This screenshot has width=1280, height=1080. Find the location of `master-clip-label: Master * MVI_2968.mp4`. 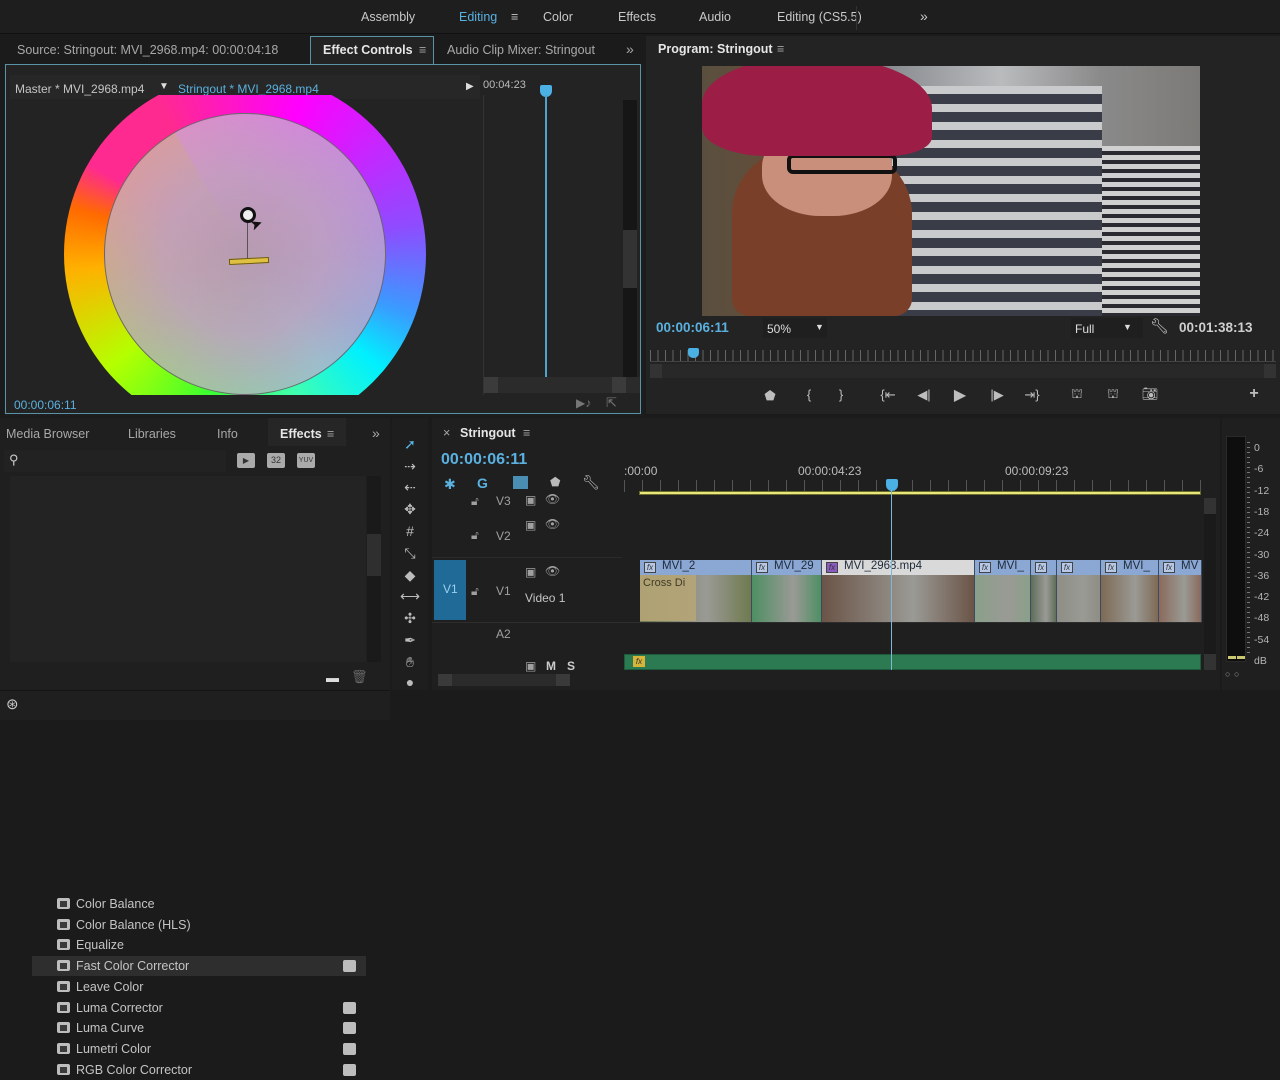

master-clip-label: Master * MVI_2968.mp4 is located at coordinates (79, 89).